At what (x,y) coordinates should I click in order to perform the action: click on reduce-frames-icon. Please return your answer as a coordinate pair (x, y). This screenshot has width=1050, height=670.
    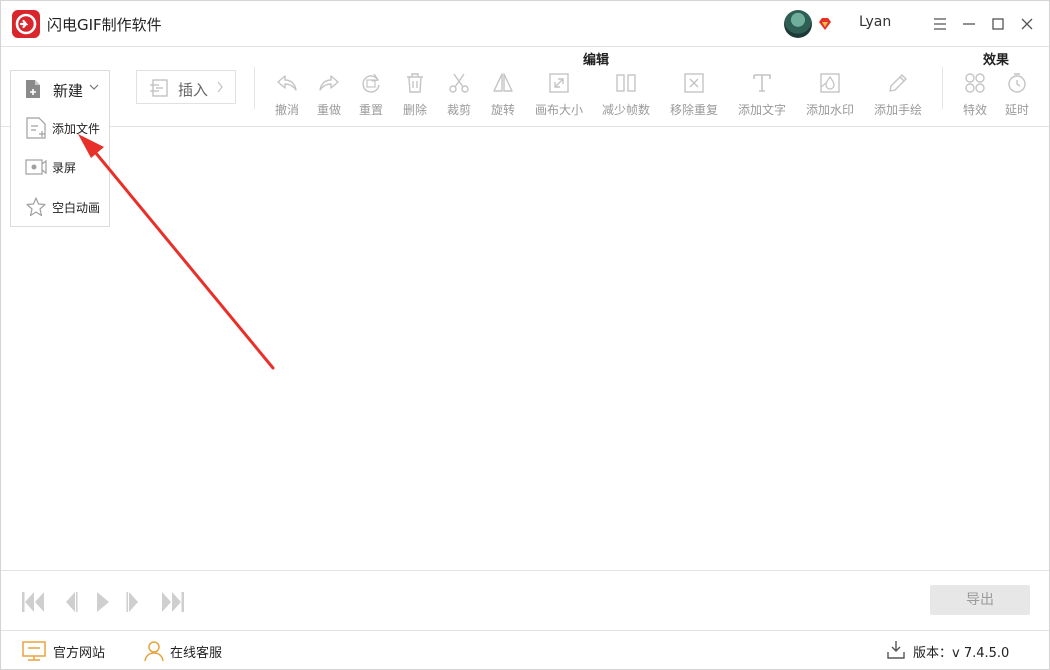
    Looking at the image, I should click on (626, 83).